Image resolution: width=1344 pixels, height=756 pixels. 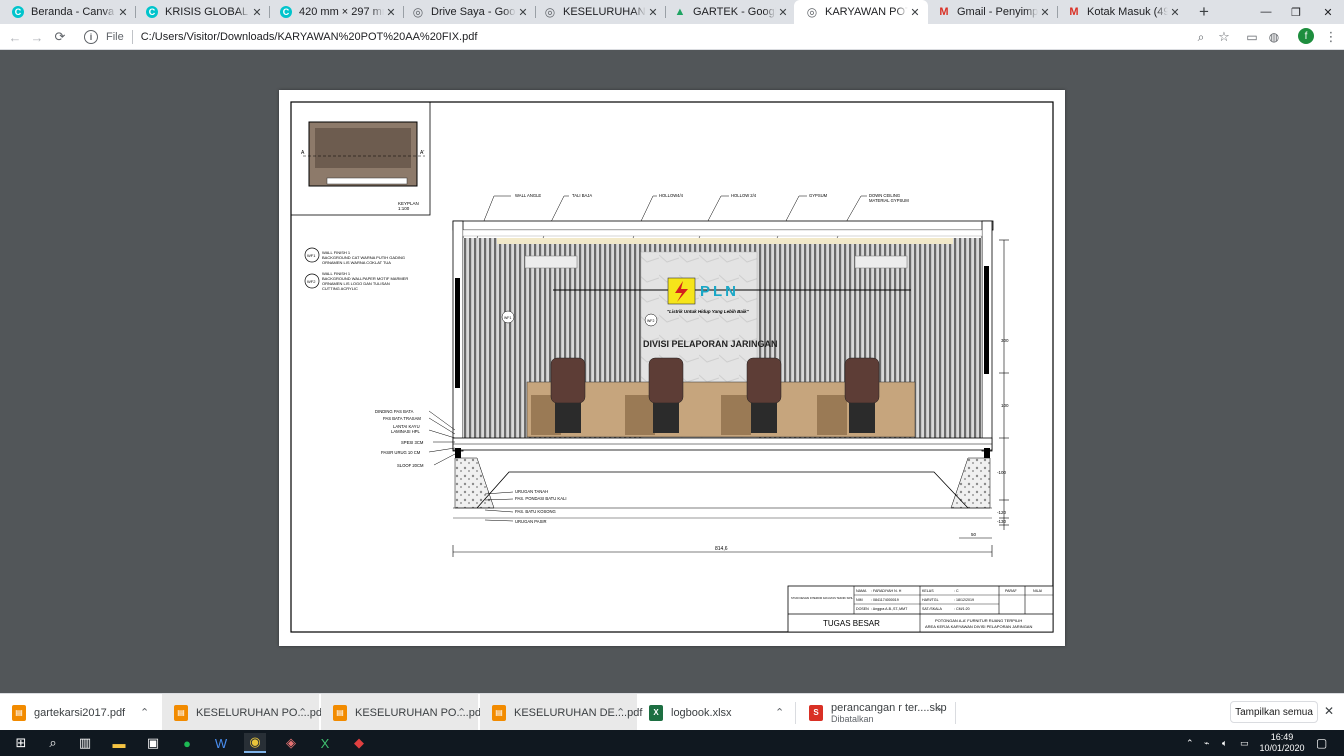 What do you see at coordinates (1321, 743) in the screenshot?
I see `notification-icon: ▢` at bounding box center [1321, 743].